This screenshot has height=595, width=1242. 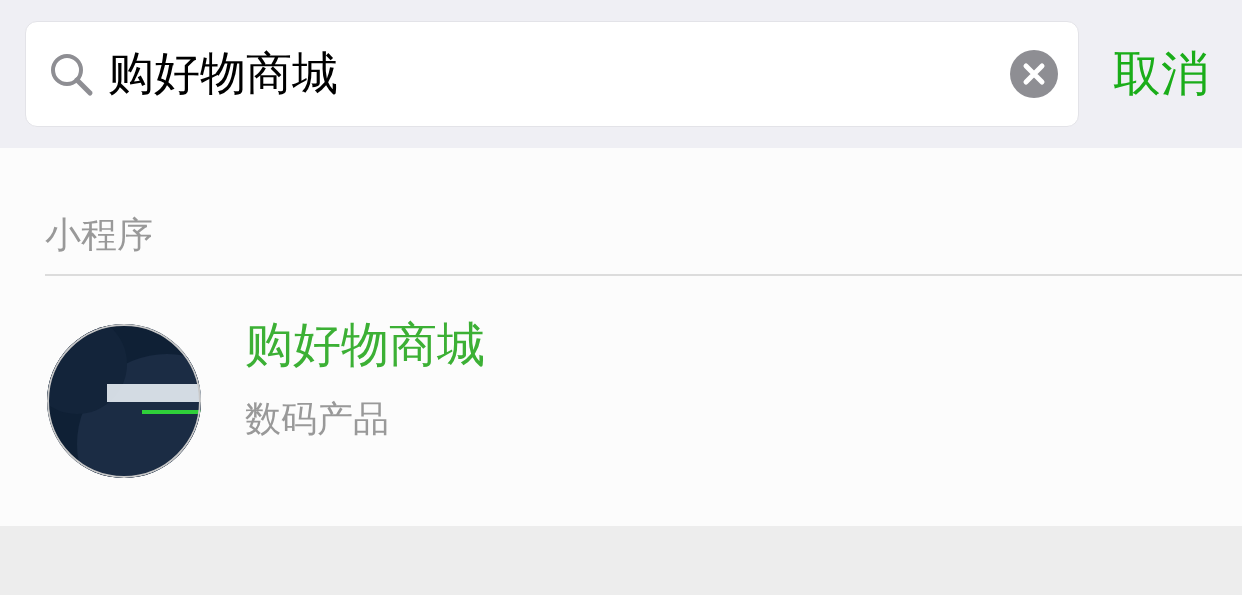 I want to click on result-subtitle: 数码产品, so click(x=317, y=418).